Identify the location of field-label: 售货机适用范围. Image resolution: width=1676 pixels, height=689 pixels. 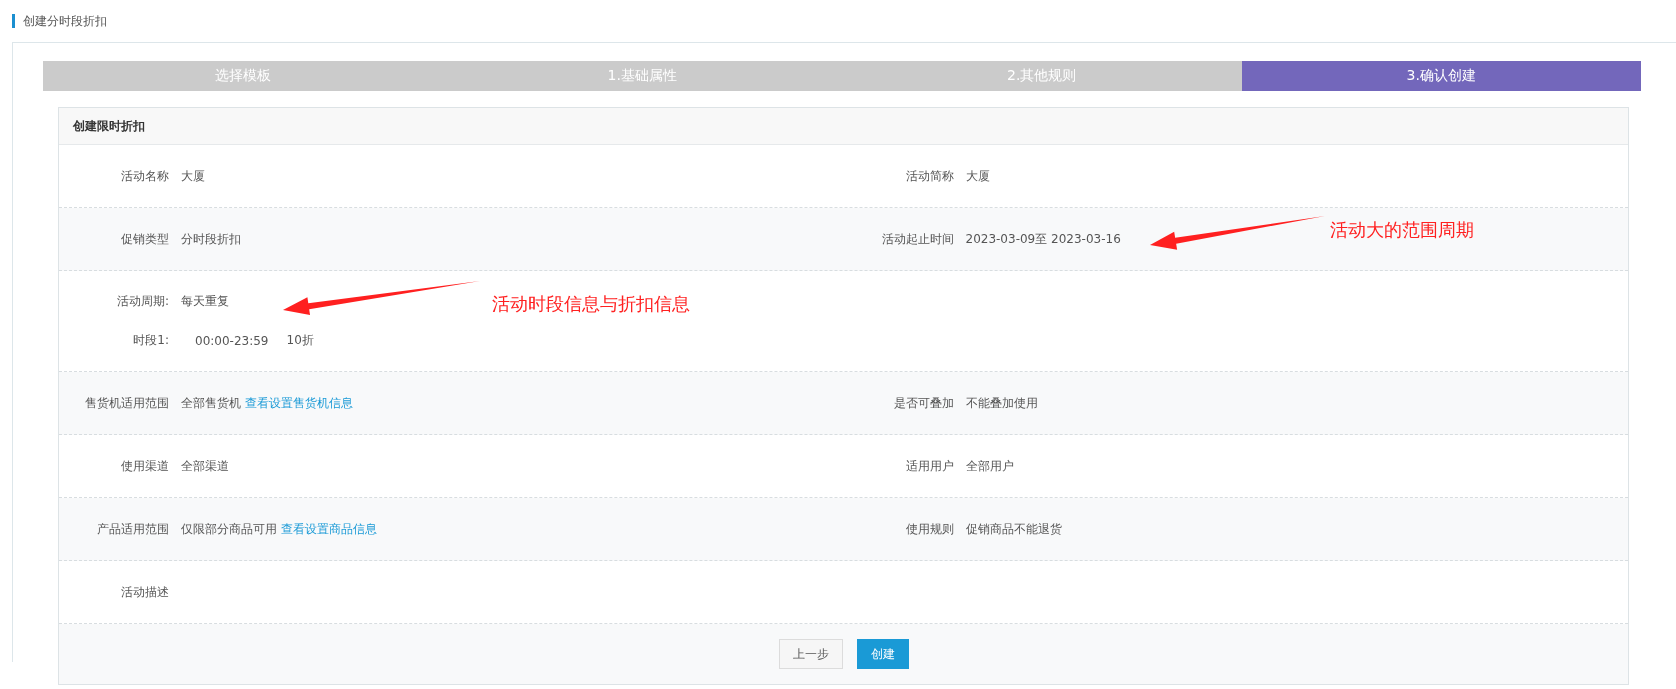
(126, 403).